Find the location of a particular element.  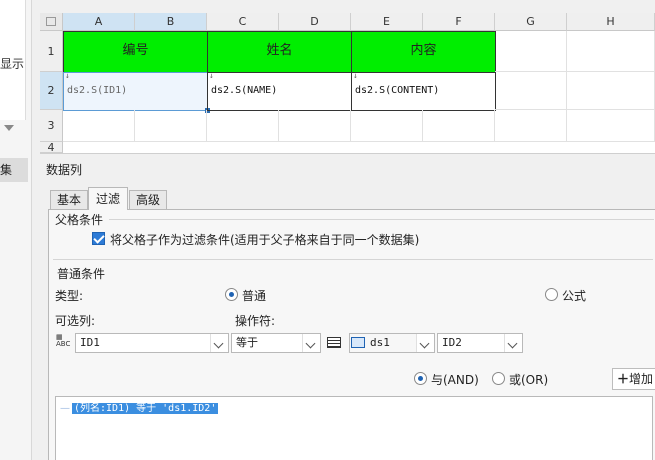

column-header-d: D is located at coordinates (315, 22).